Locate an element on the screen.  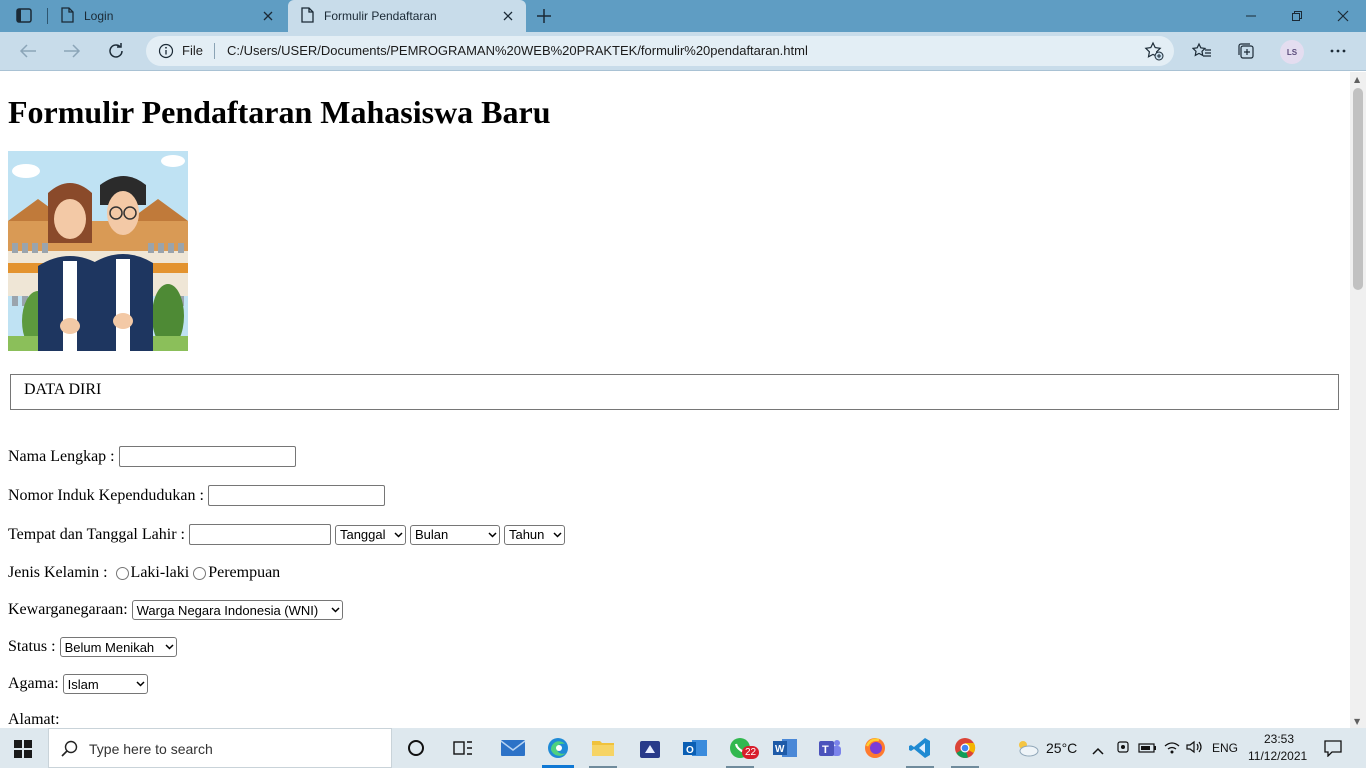
nama-row: Nama Lengkap : is located at coordinates (152, 456).